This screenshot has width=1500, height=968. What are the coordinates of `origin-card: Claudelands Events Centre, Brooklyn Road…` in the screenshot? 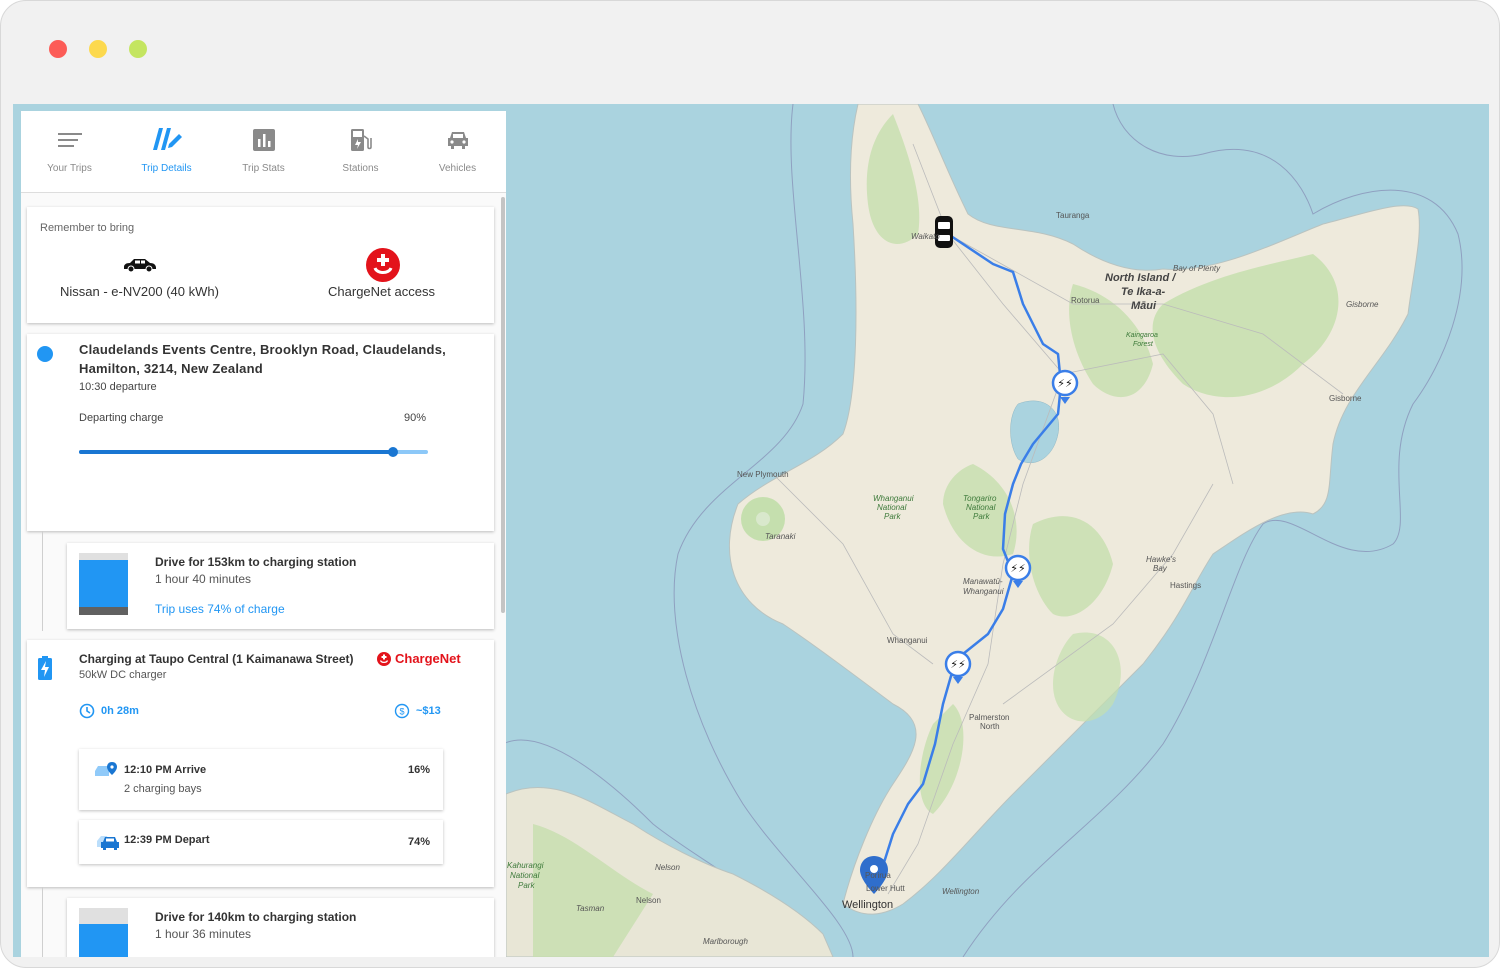 It's located at (260, 432).